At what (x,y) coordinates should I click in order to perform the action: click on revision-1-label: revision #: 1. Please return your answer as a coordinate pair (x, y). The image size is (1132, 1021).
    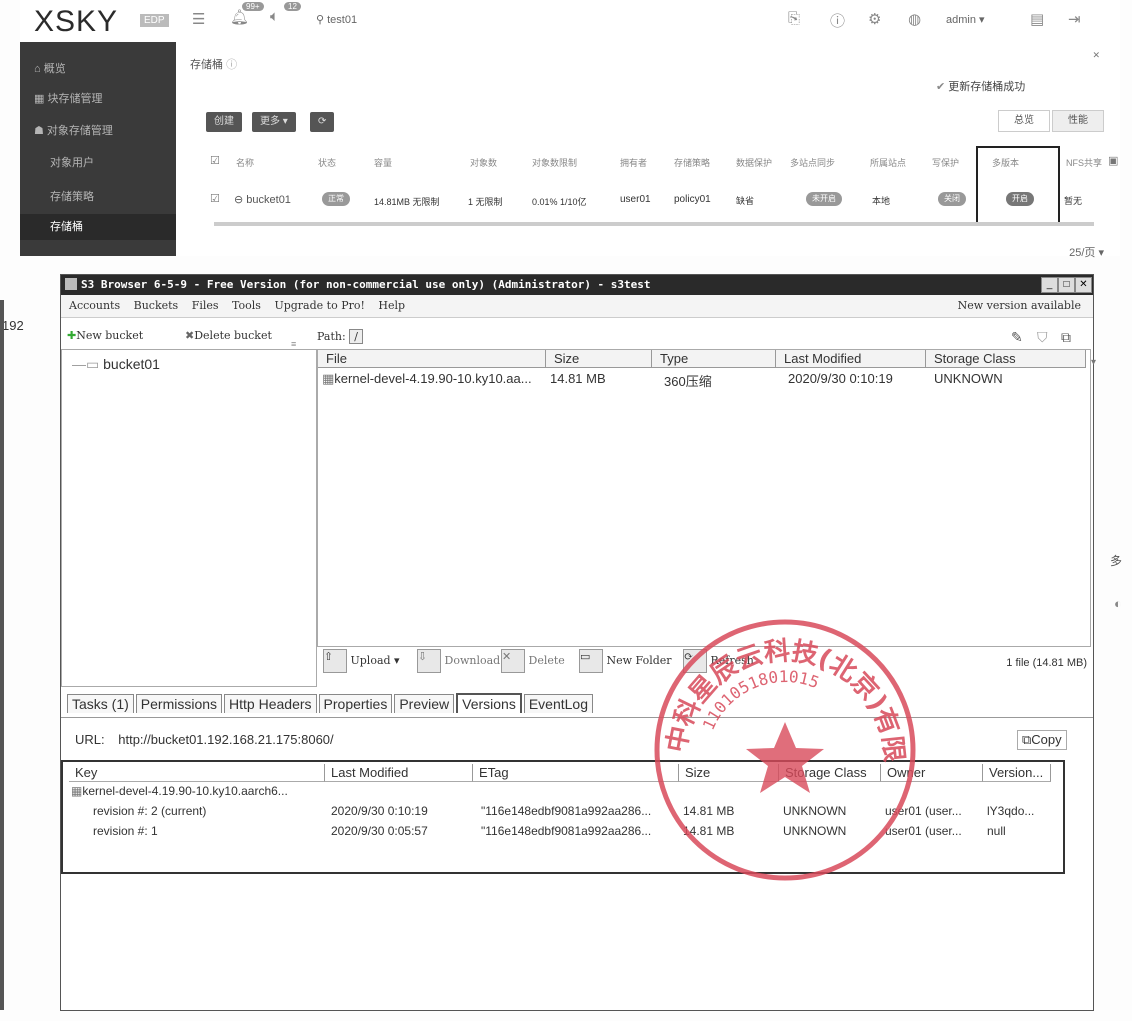
    Looking at the image, I should click on (125, 831).